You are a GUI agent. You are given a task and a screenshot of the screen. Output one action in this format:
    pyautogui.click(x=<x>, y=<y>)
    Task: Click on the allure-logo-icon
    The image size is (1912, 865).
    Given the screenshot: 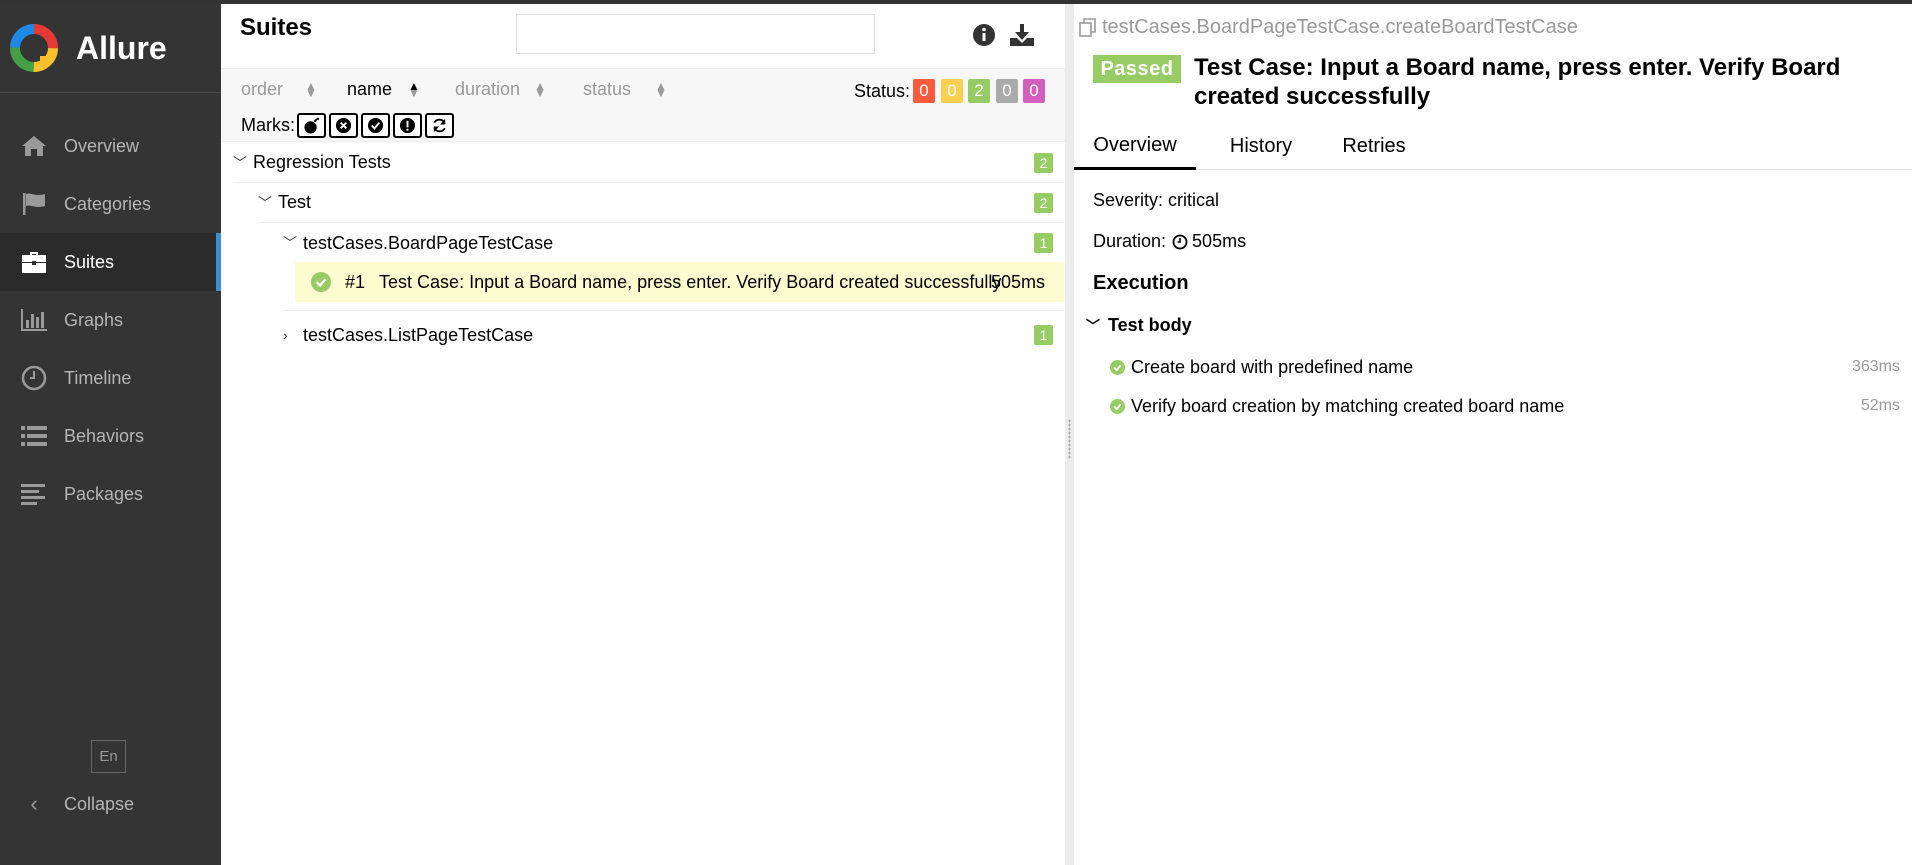 What is the action you would take?
    pyautogui.click(x=34, y=48)
    